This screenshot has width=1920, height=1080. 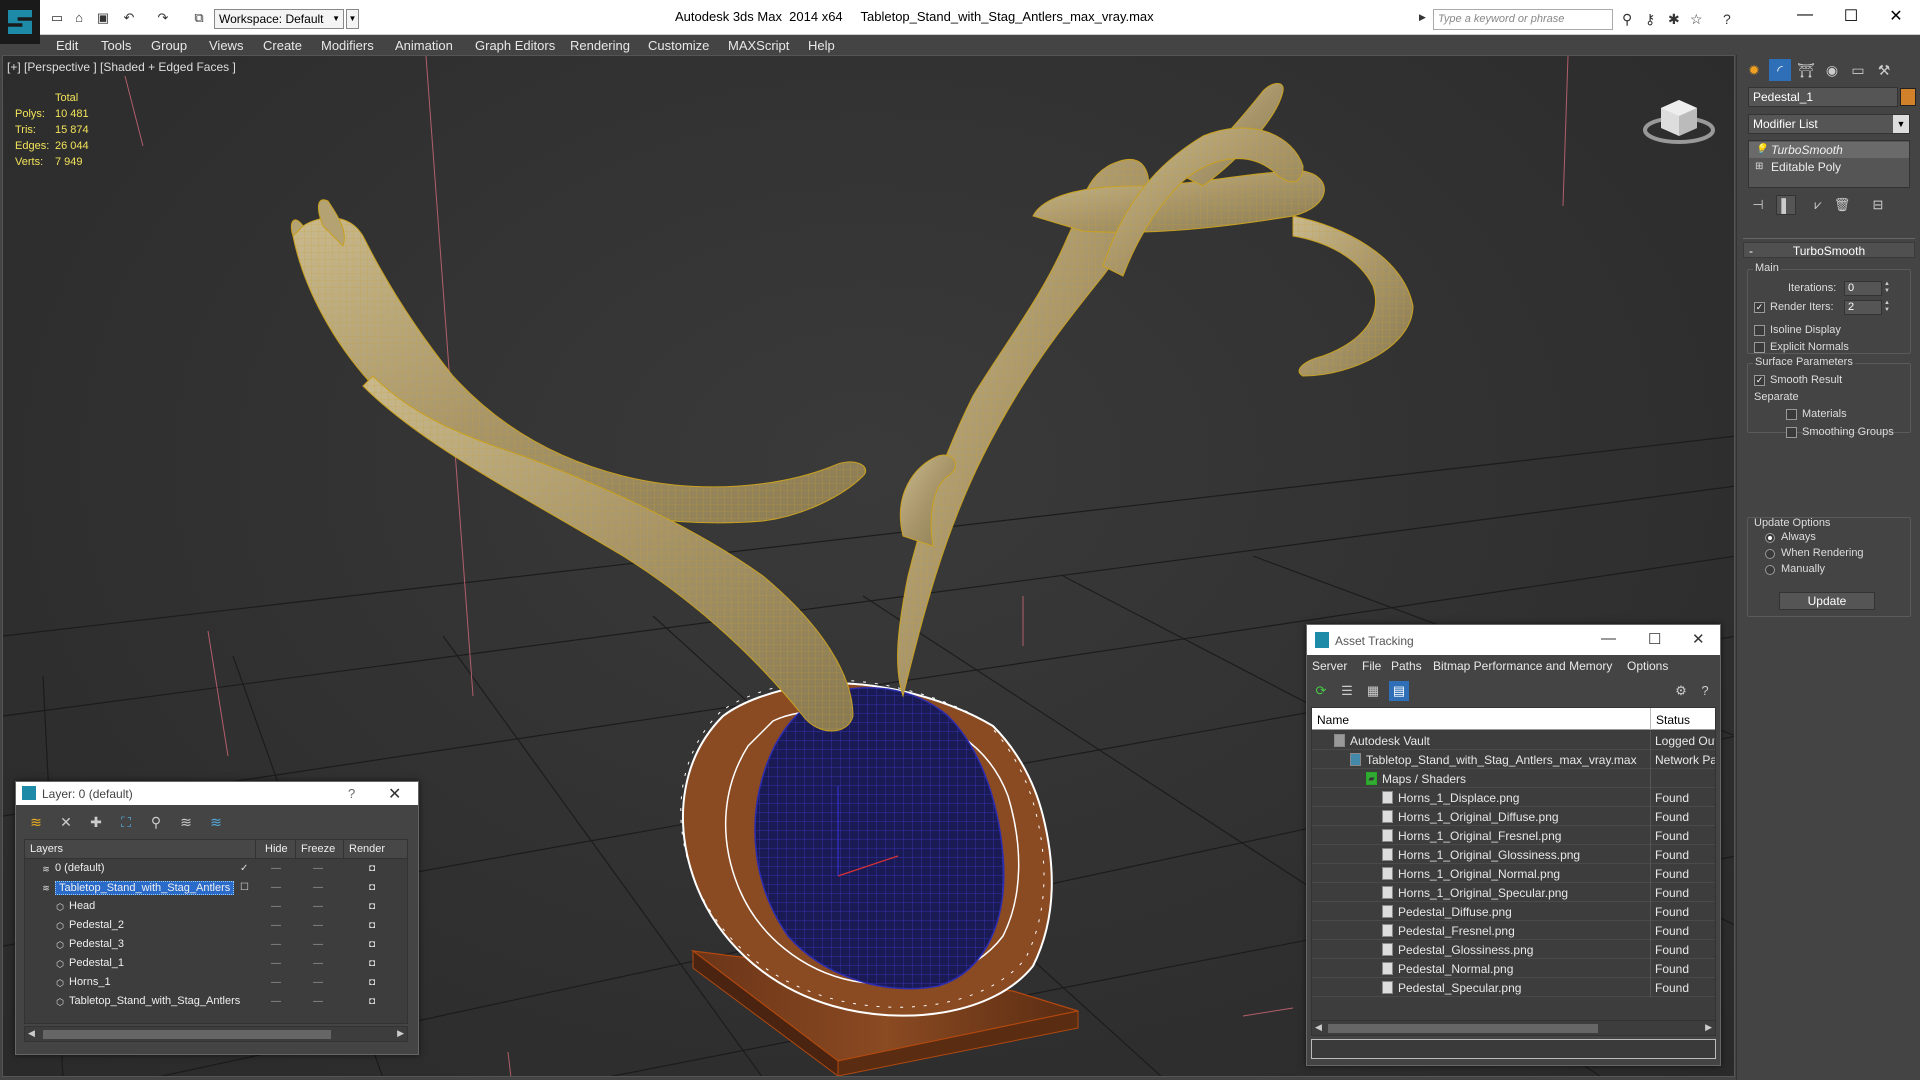 I want to click on pin-stack-icon: ⊣, so click(x=1758, y=205).